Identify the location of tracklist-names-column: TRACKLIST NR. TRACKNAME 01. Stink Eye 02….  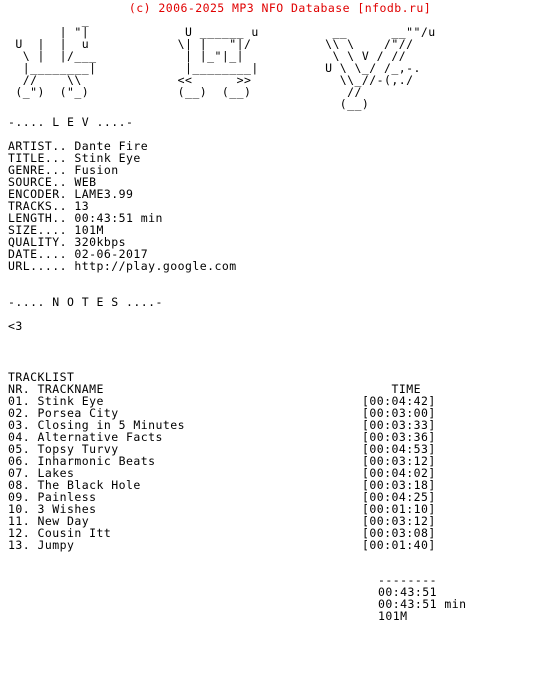
(96, 461).